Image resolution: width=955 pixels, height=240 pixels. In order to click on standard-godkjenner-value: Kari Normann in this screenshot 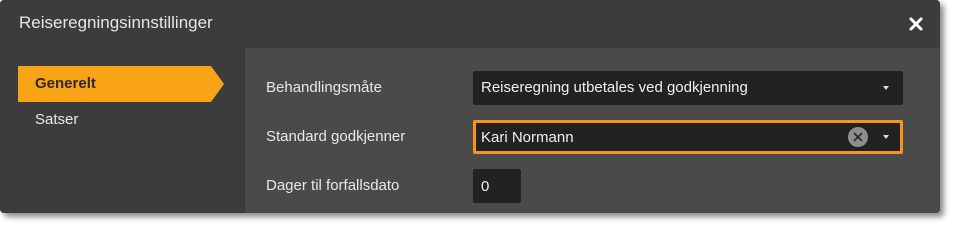, I will do `click(527, 137)`.